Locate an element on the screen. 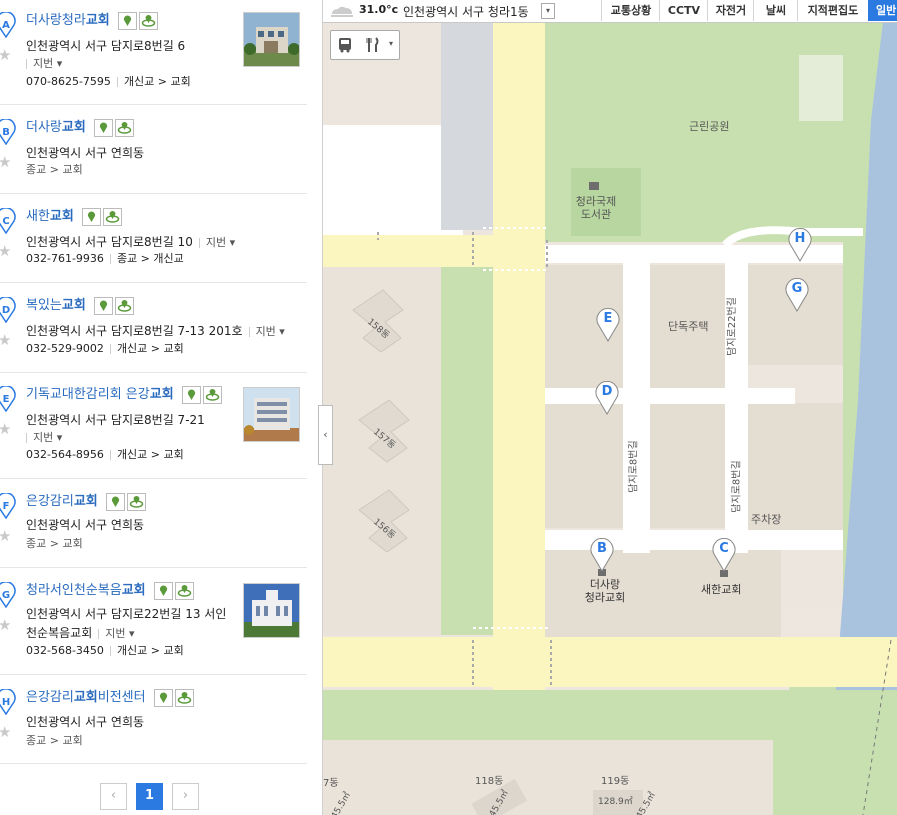 The width and height of the screenshot is (897, 815). road-label: 담지로22번길 is located at coordinates (732, 326).